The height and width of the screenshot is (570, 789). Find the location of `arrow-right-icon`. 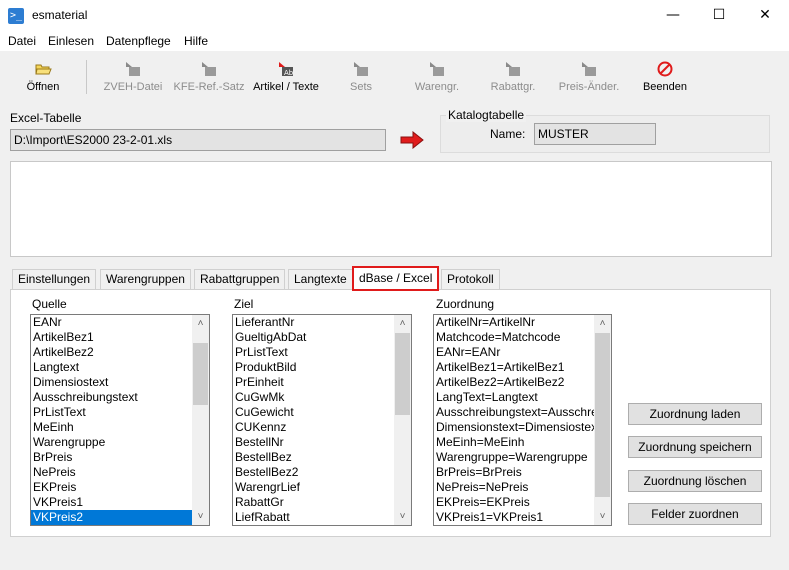

arrow-right-icon is located at coordinates (412, 141).